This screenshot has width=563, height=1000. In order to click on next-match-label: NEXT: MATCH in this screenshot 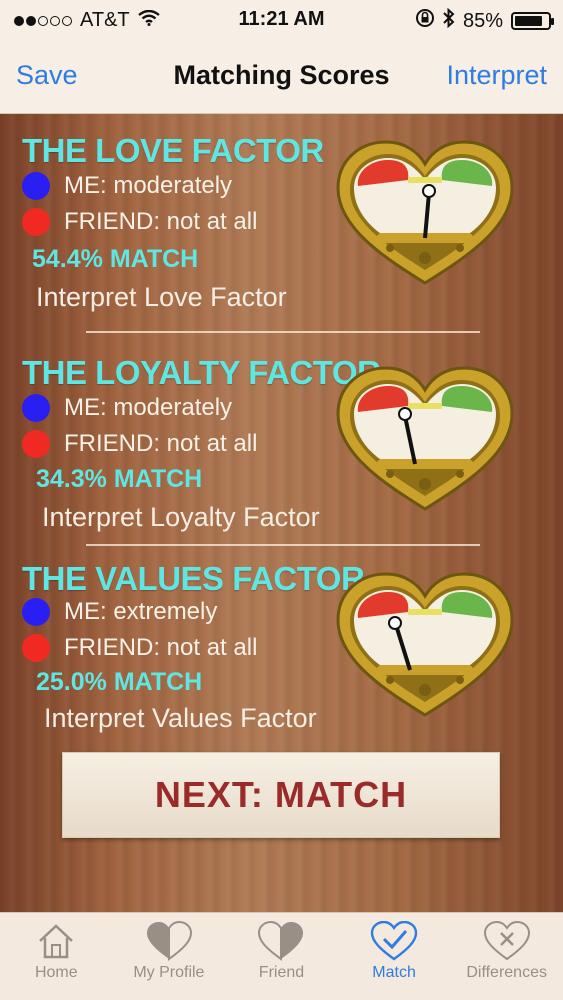, I will do `click(281, 794)`.